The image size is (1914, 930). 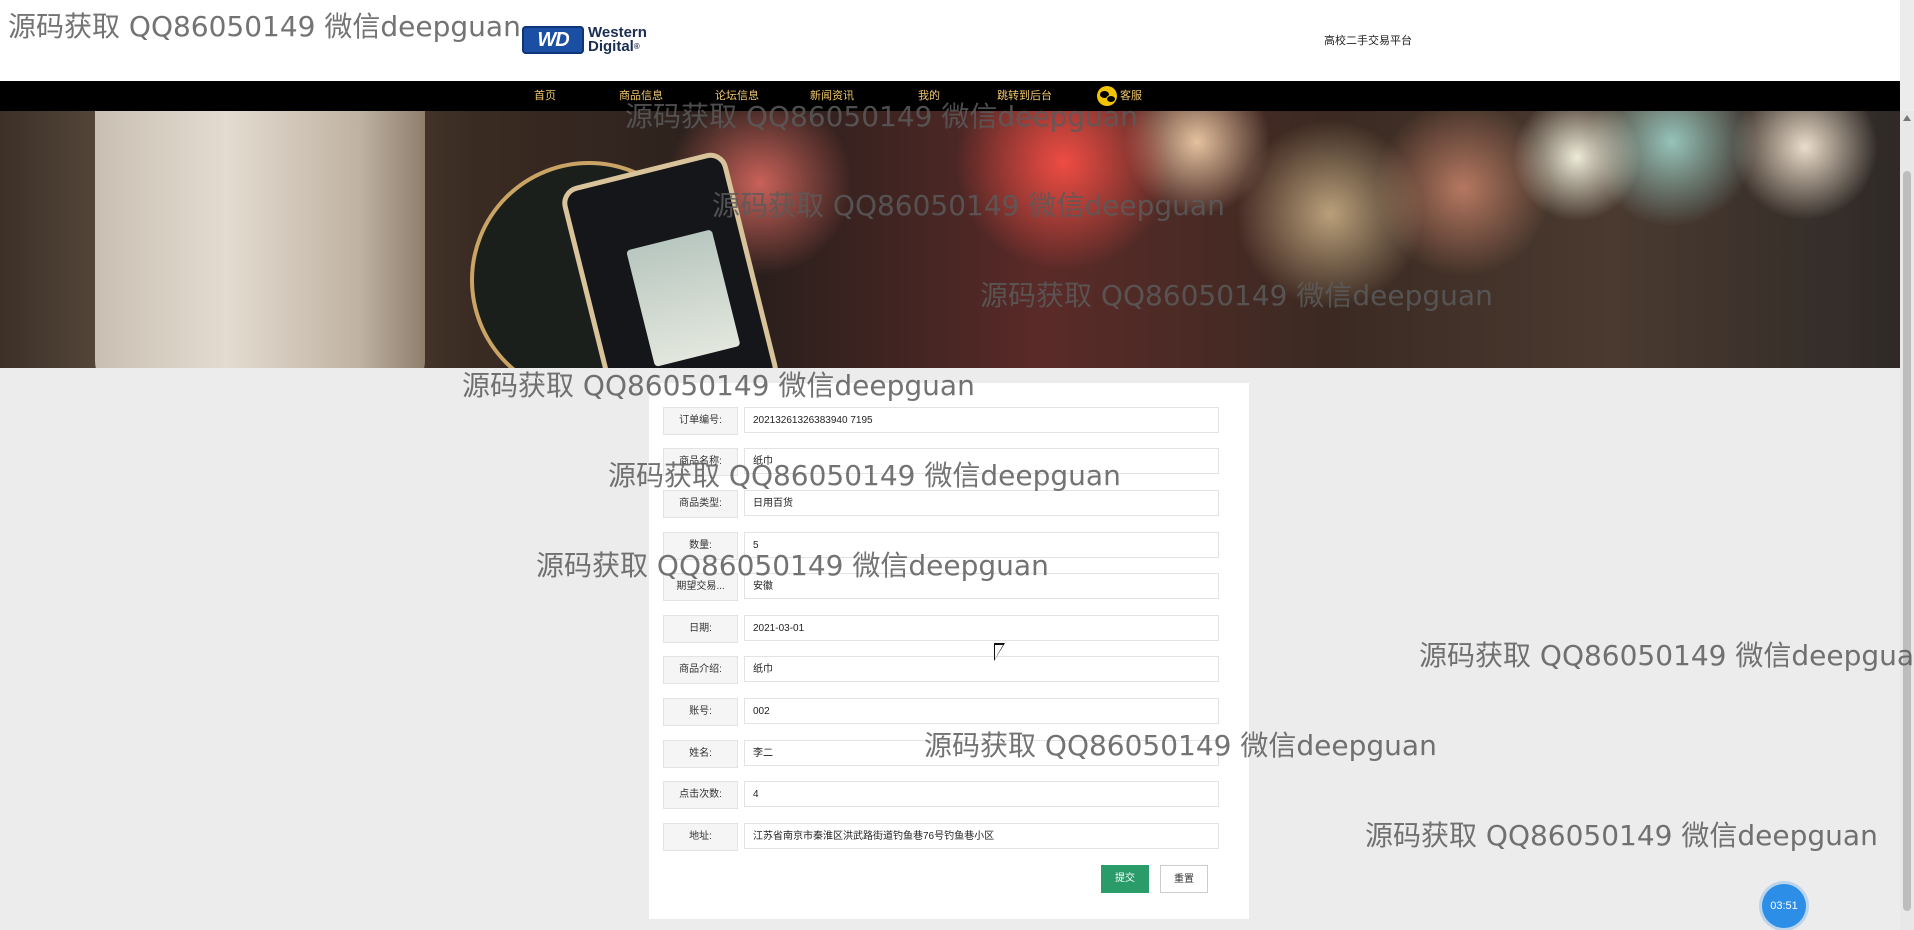 I want to click on account-field: 002, so click(x=981, y=711).